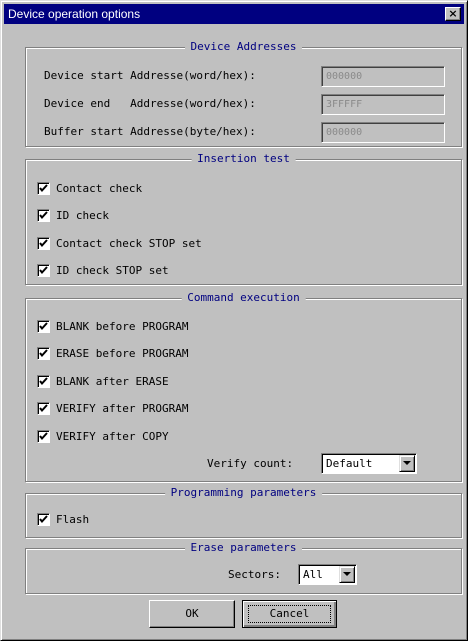 The height and width of the screenshot is (641, 468). Describe the element at coordinates (122, 353) in the screenshot. I see `erase-before-program-label: ERASE before PROGRAM` at that location.